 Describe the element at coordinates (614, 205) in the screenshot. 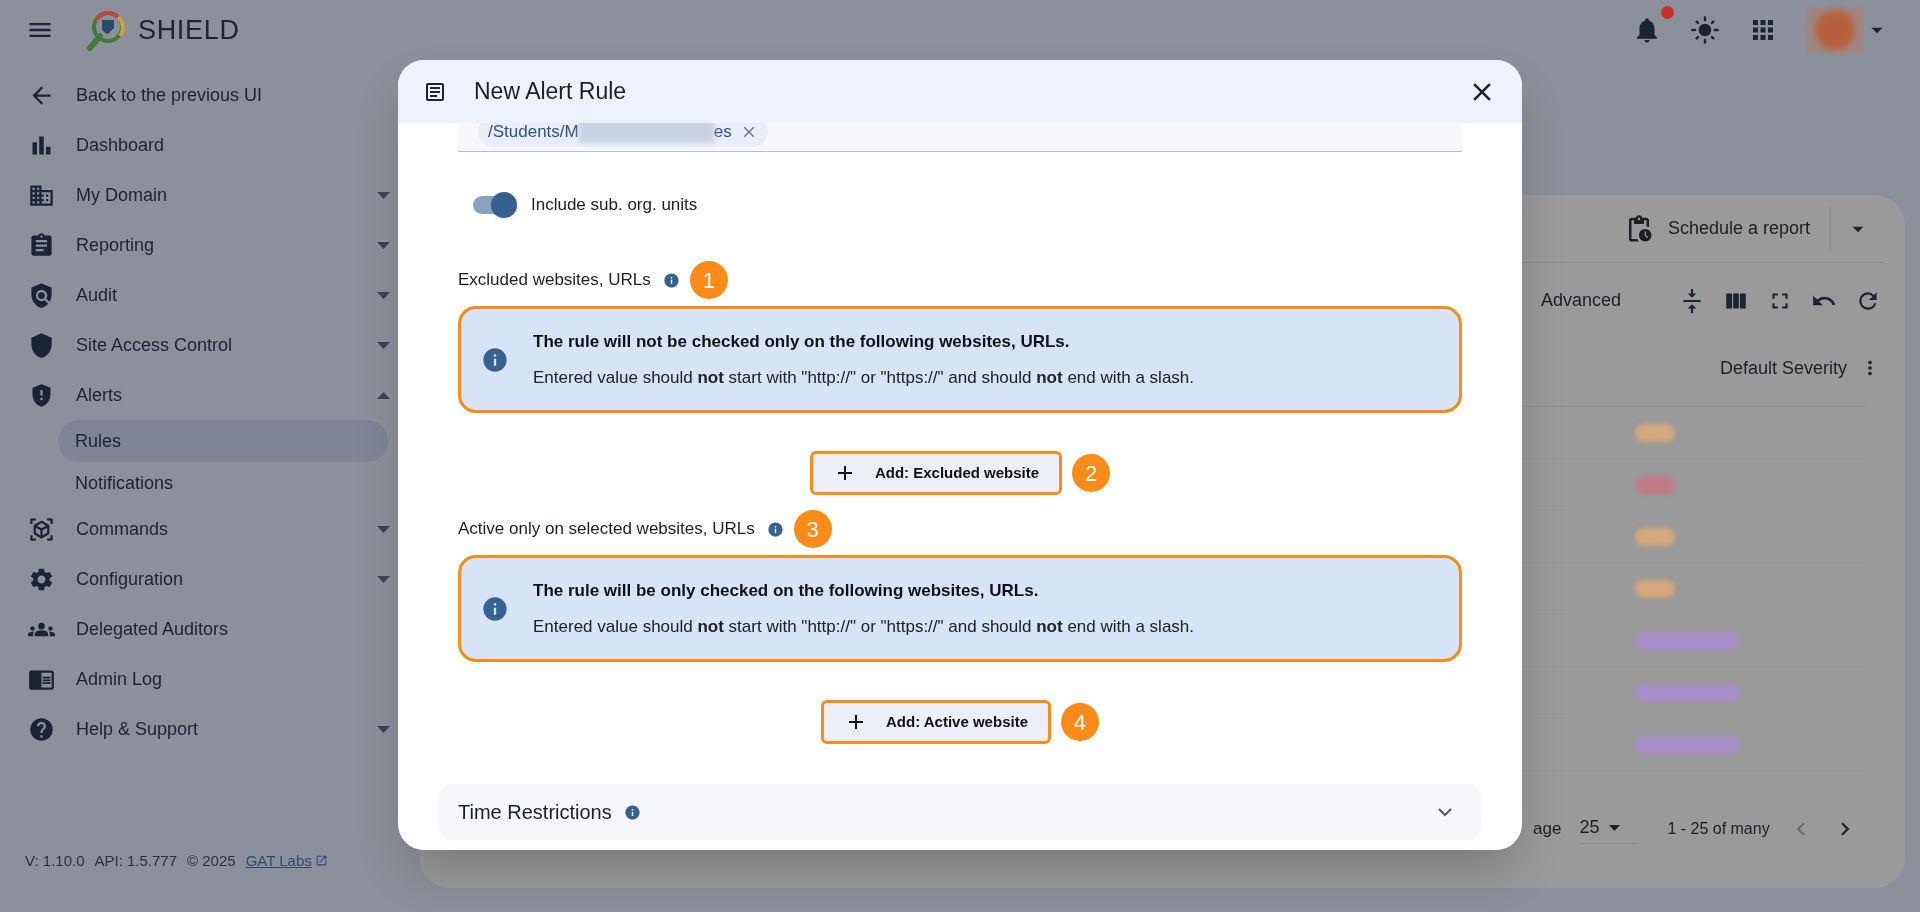

I see `toggle-label: Include sub. org. units` at that location.